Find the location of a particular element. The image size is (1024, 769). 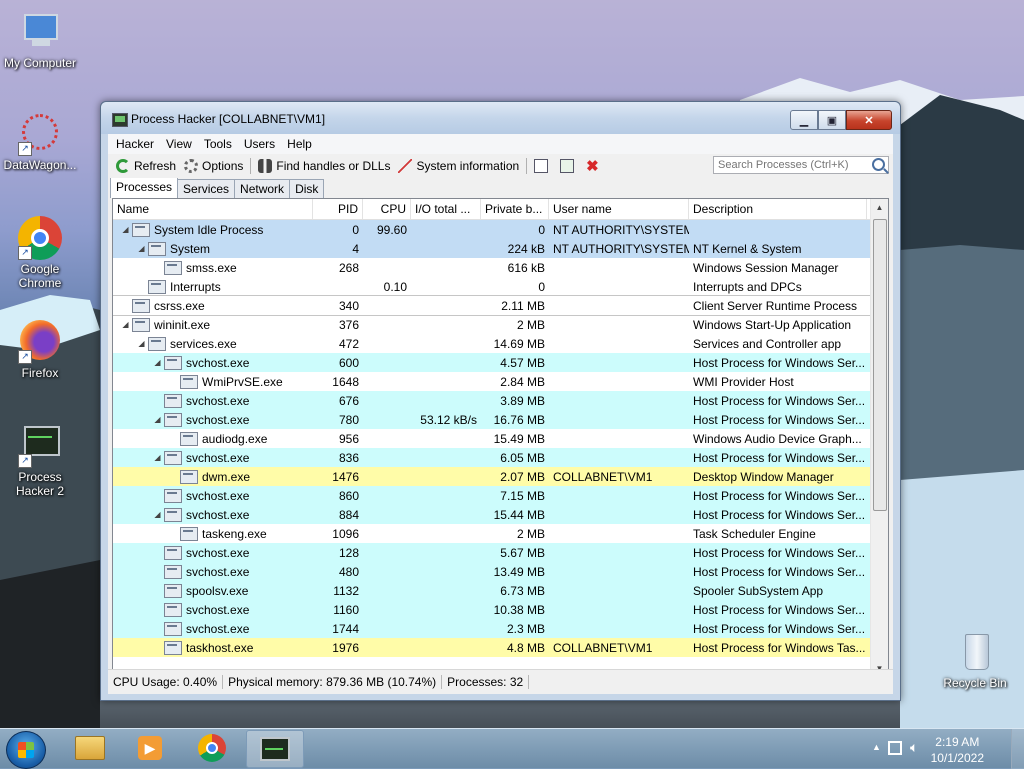

desktop-icon-recycle-bin: Recycle Bin is located at coordinates (975, 660).